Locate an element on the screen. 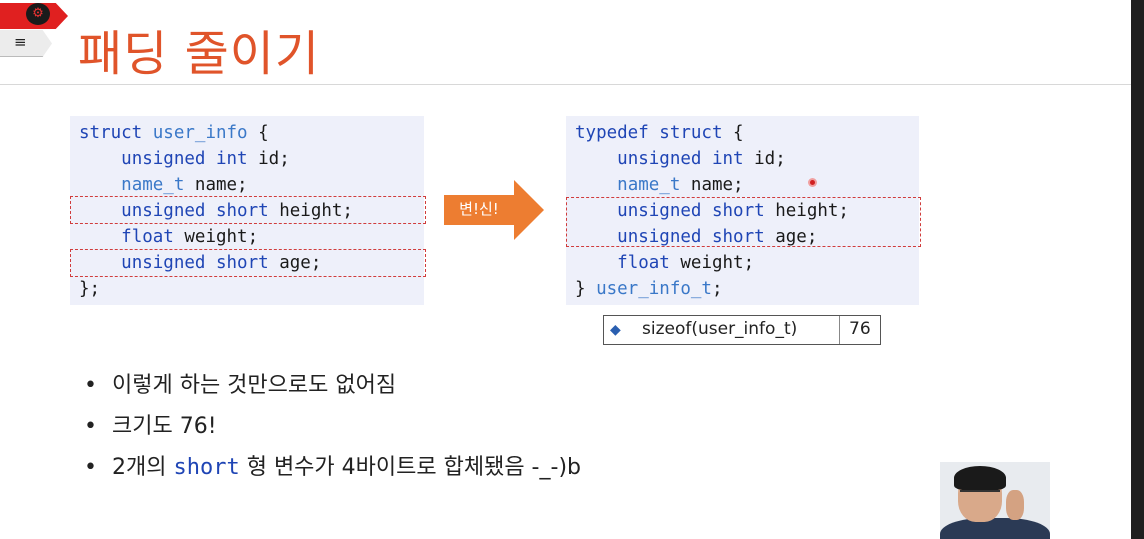  code-token: }; is located at coordinates (90, 289).